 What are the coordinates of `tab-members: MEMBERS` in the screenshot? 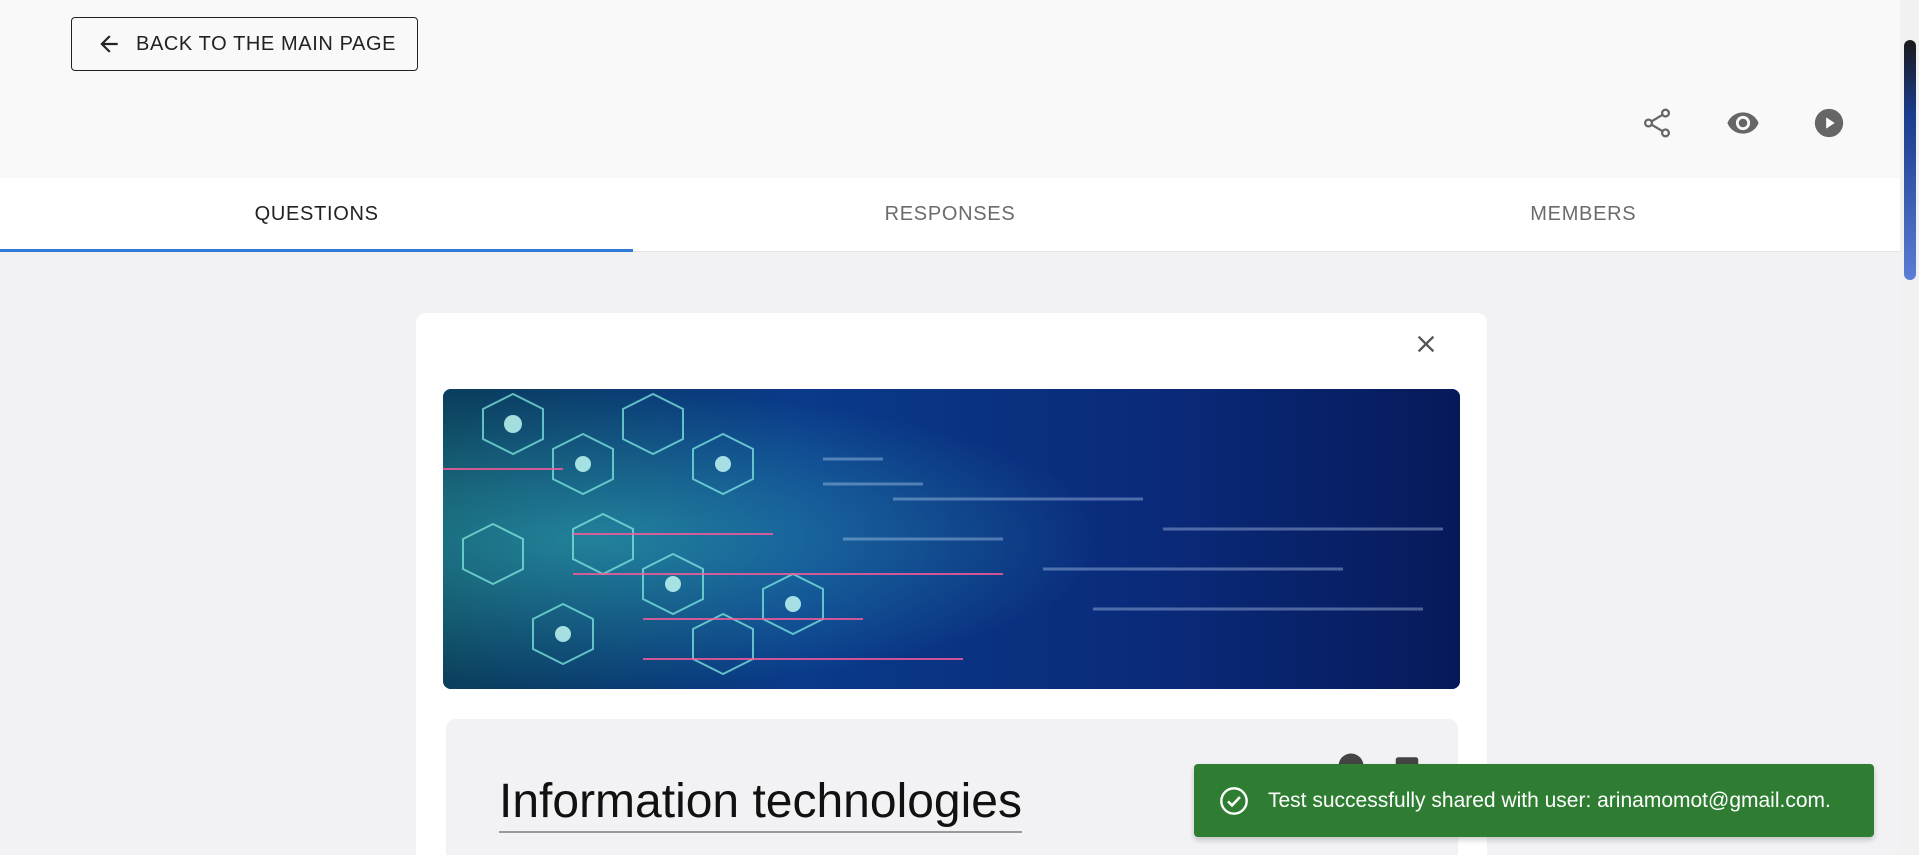 It's located at (1583, 214).